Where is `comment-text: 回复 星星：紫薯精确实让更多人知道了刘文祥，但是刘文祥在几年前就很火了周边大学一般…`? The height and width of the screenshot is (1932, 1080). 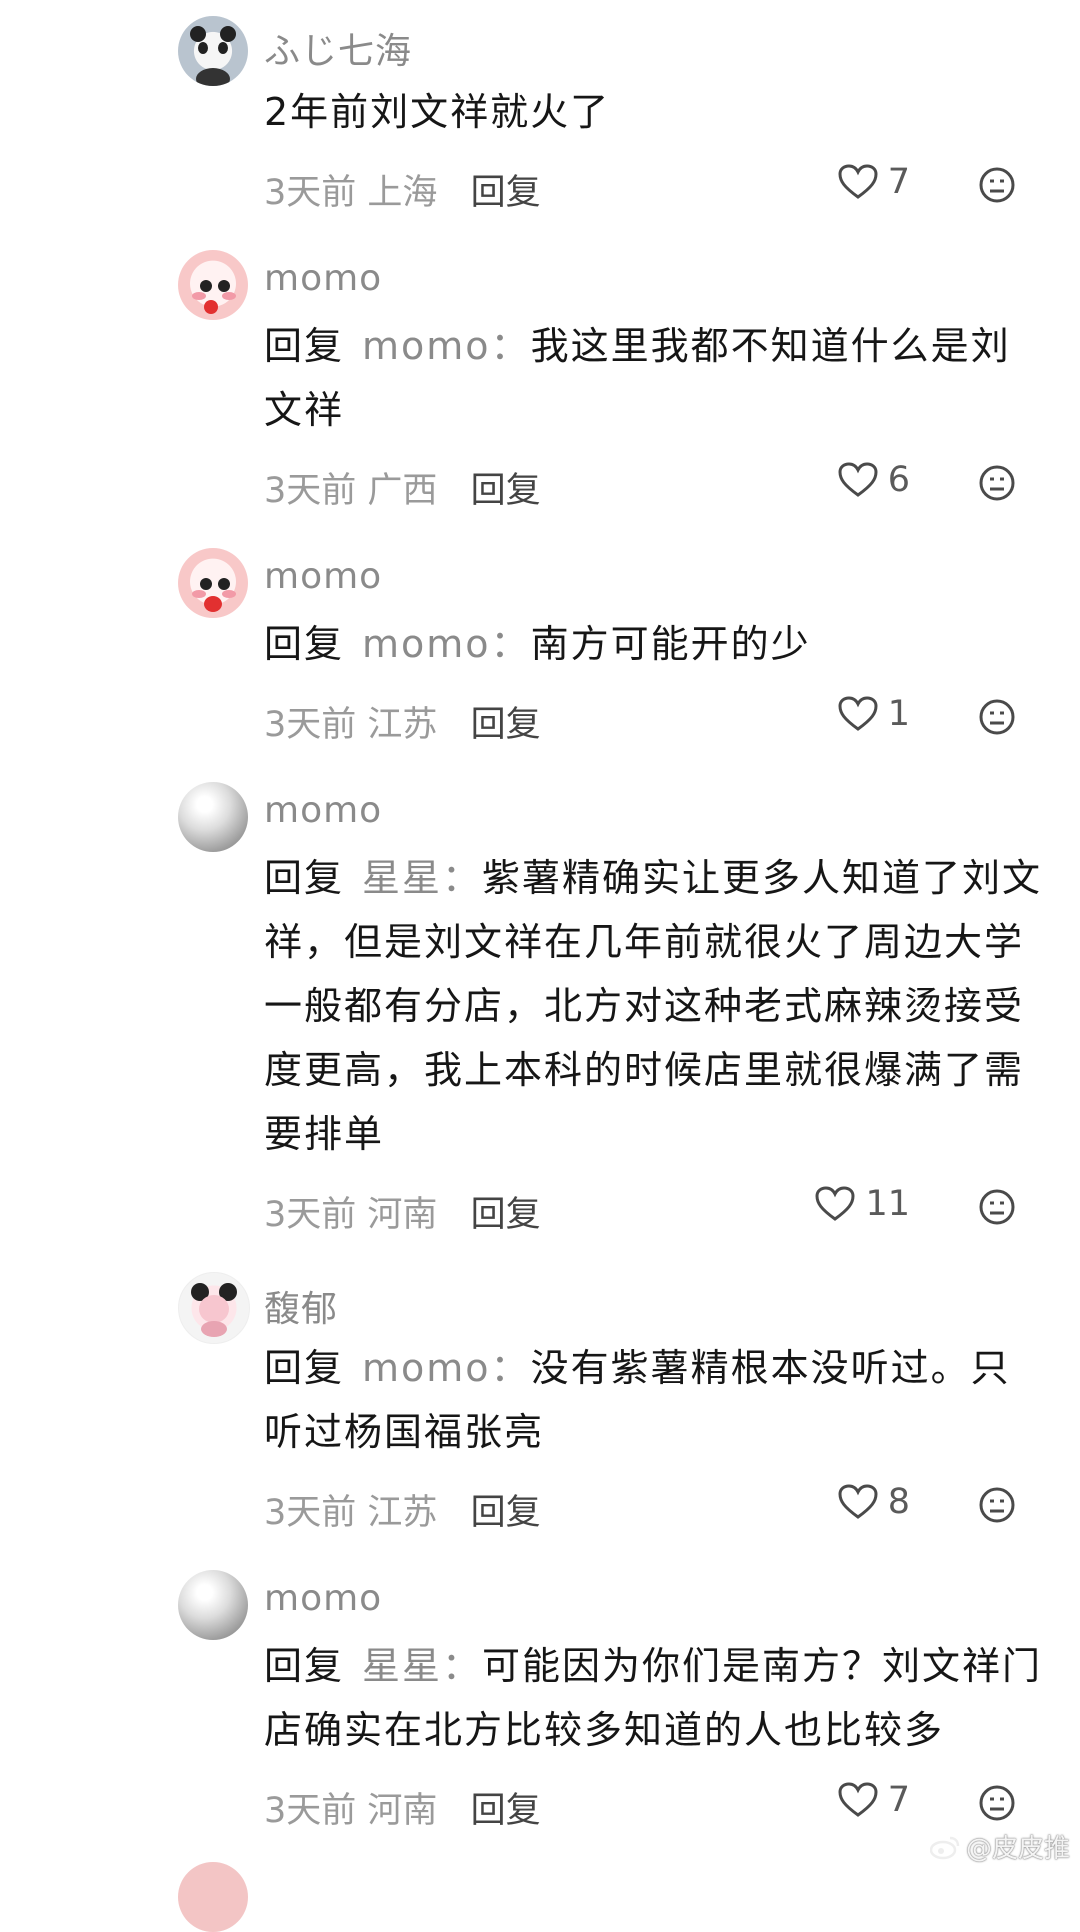 comment-text: 回复 星星：紫薯精确实让更多人知道了刘文祥，但是刘文祥在几年前就很火了周边大学一般… is located at coordinates (654, 1006).